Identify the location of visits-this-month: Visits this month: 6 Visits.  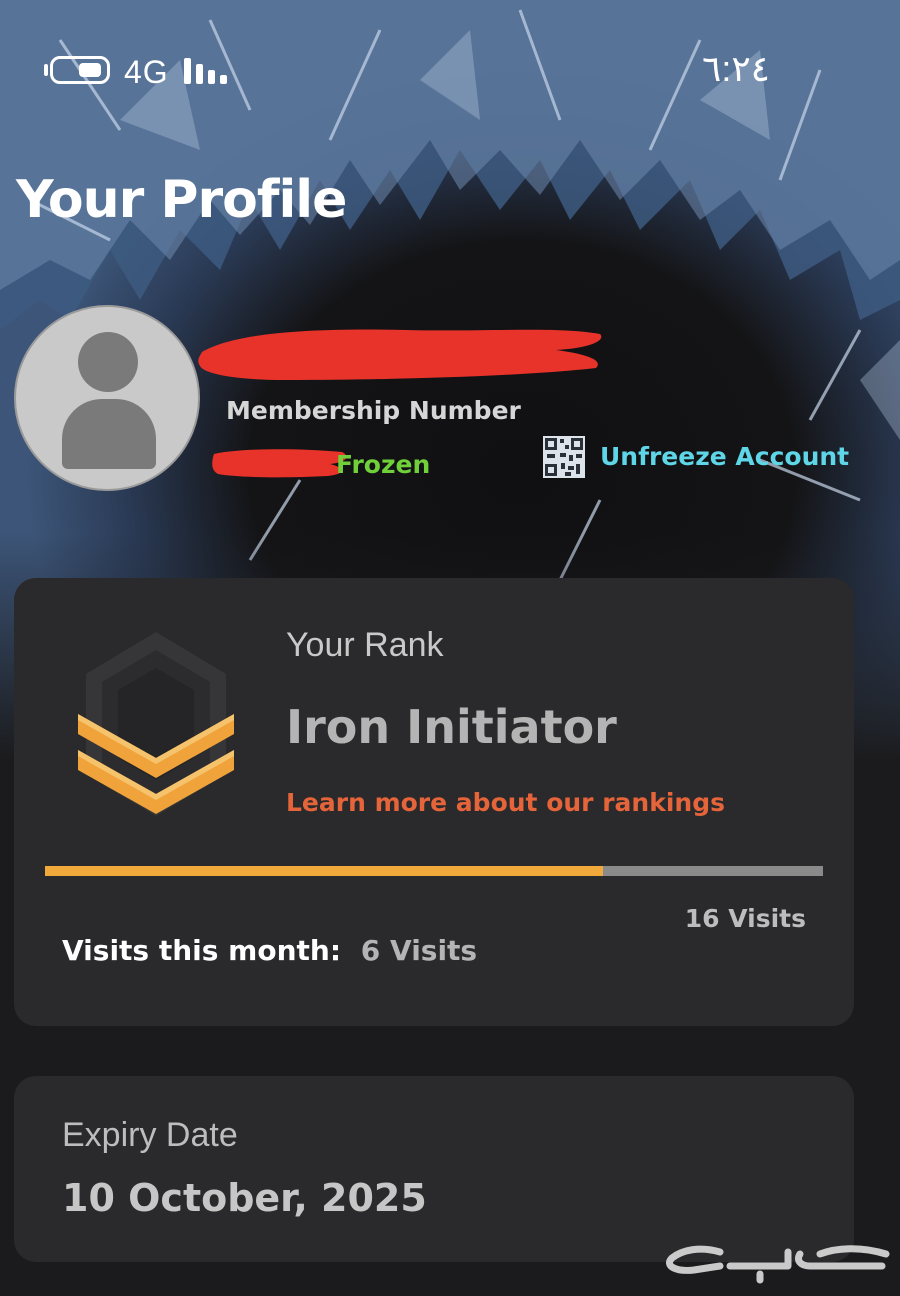
(269, 950).